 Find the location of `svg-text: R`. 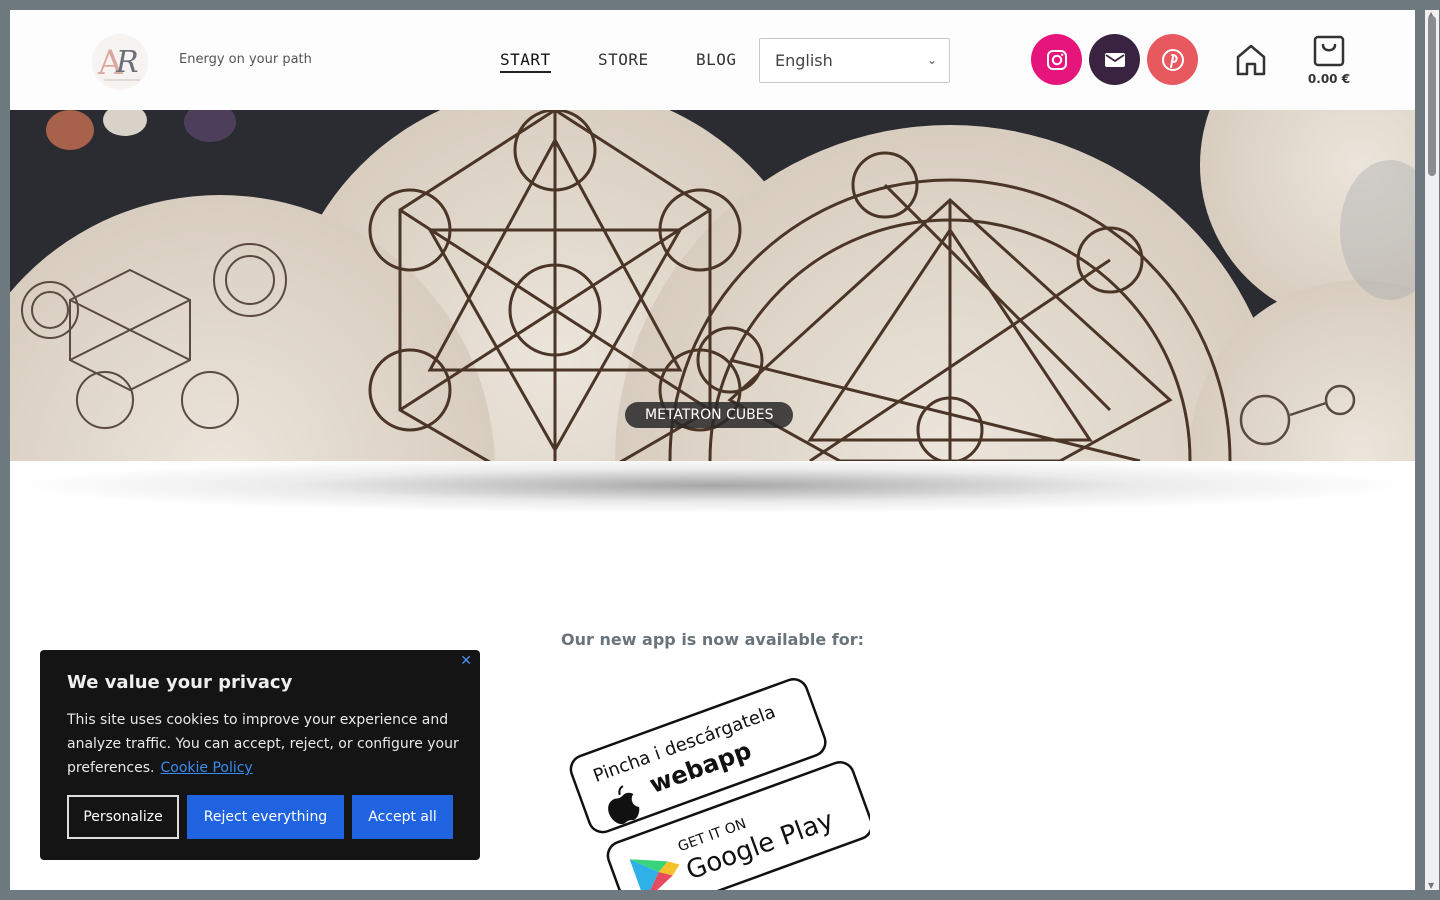

svg-text: R is located at coordinates (127, 62).